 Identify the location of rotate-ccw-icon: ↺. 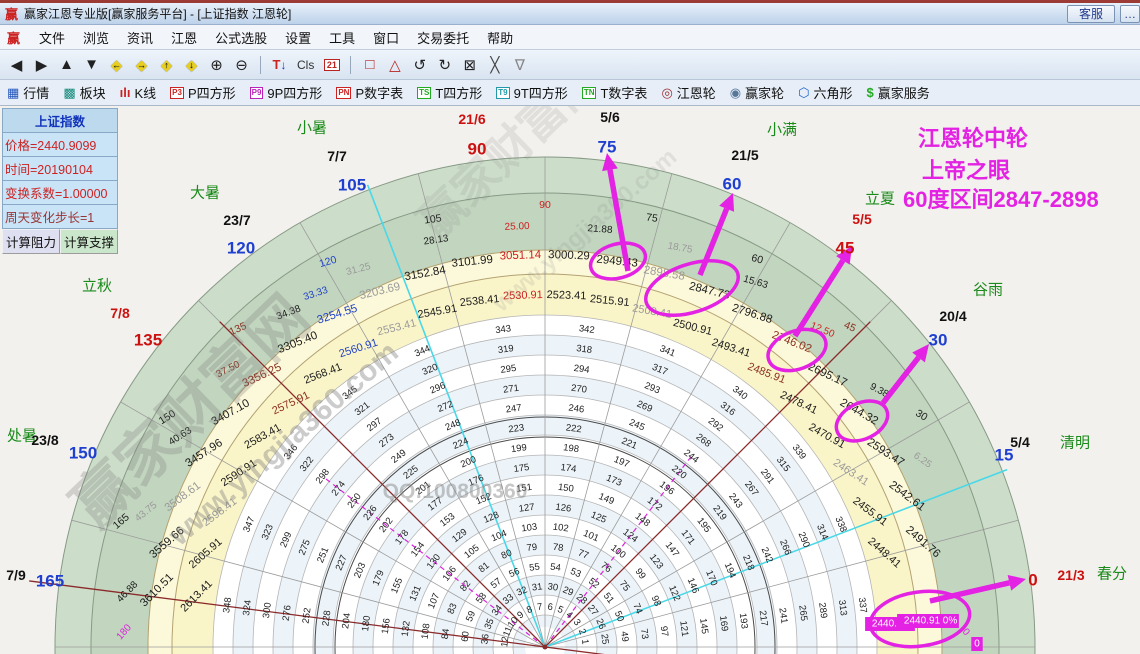
(419, 64).